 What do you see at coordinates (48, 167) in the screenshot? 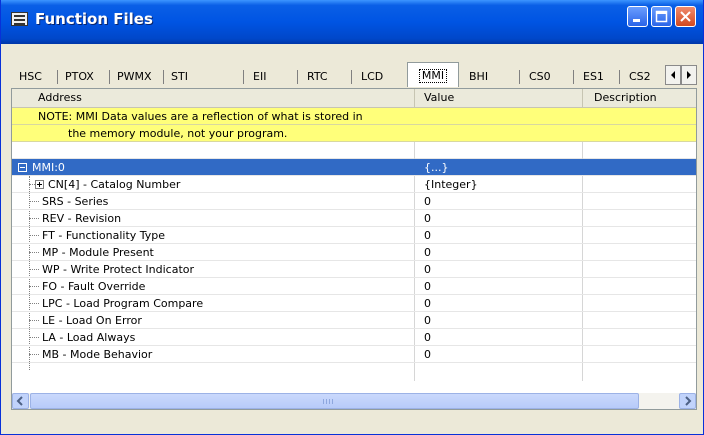
I see `row-address: MMI:0` at bounding box center [48, 167].